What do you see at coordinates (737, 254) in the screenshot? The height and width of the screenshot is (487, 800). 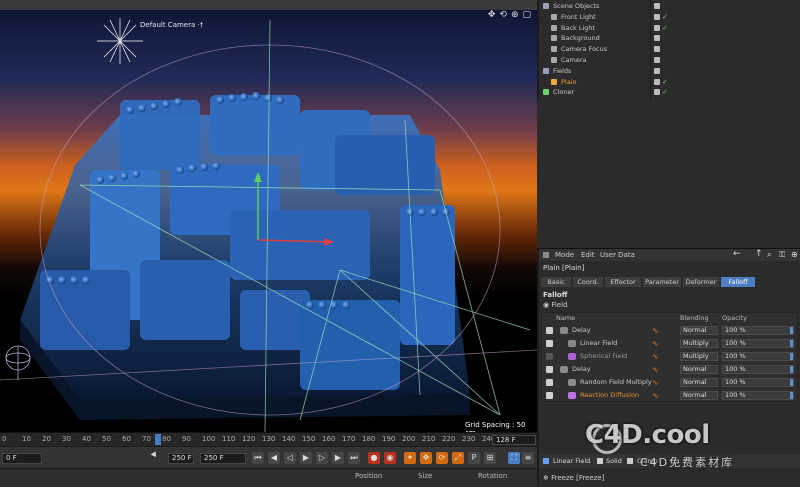 I see `back-arrow-icon: ←` at bounding box center [737, 254].